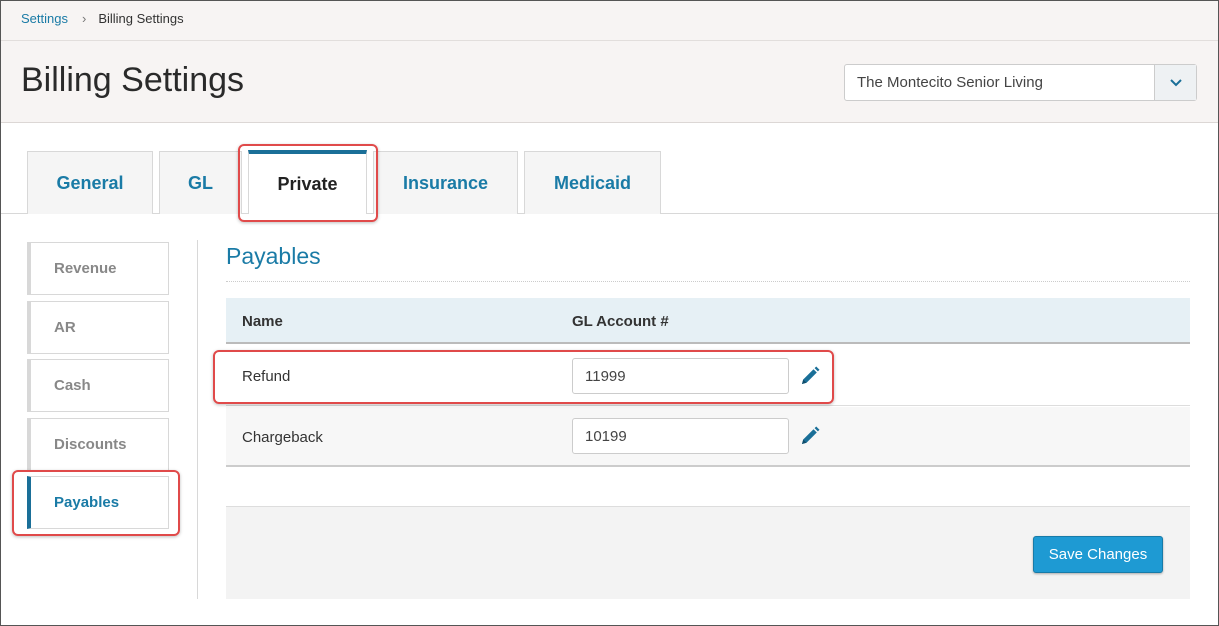 The height and width of the screenshot is (626, 1219). What do you see at coordinates (1175, 82) in the screenshot?
I see `chevron-down-icon` at bounding box center [1175, 82].